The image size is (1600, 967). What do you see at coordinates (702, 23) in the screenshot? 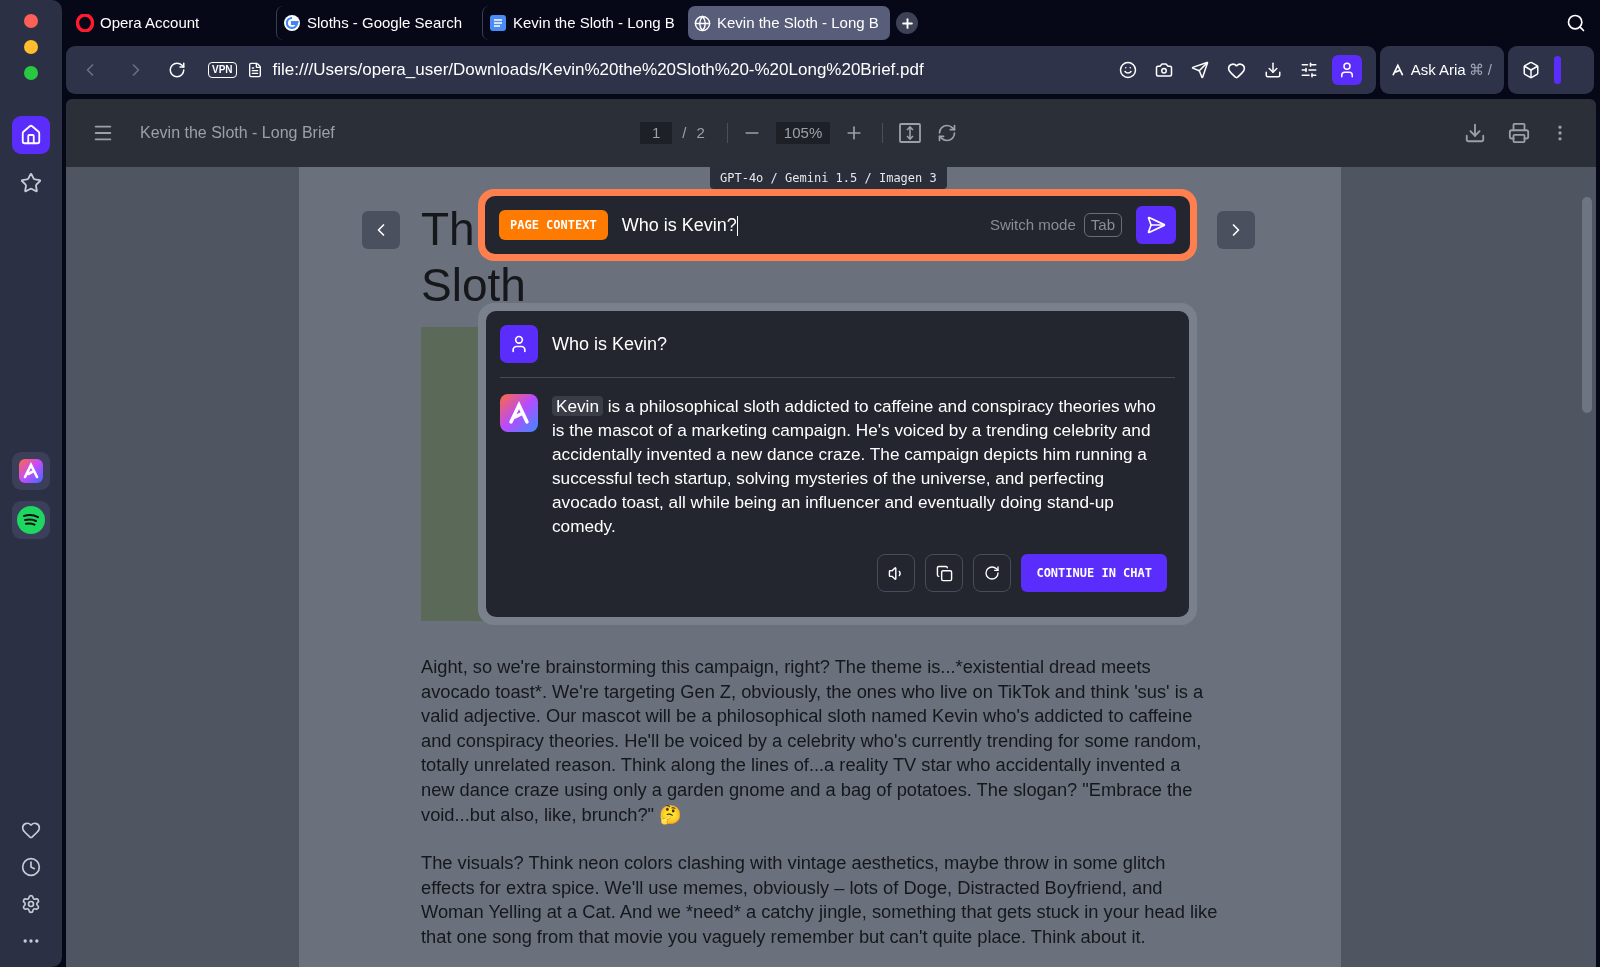
I see `globe-icon` at bounding box center [702, 23].